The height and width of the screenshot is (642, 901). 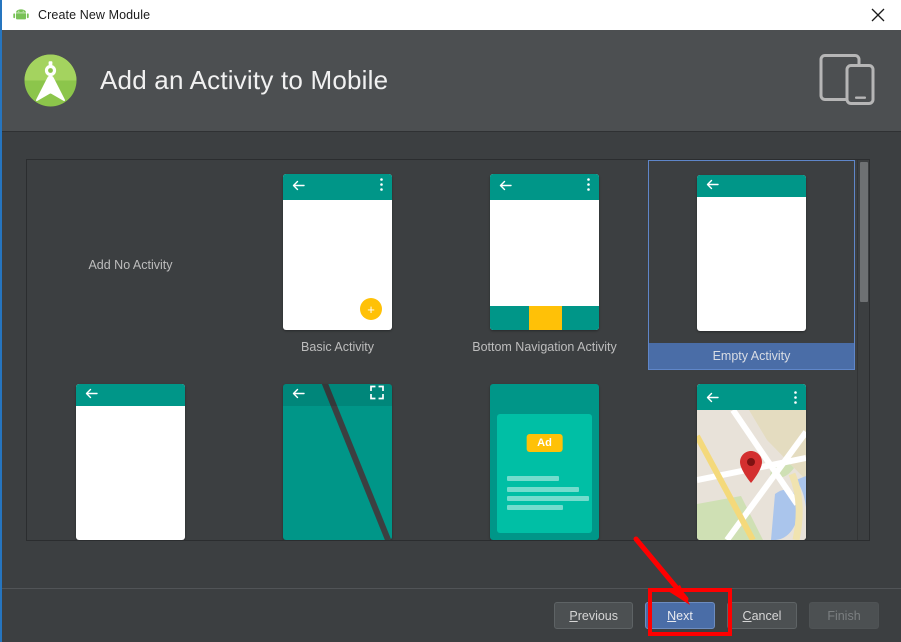 I want to click on template-label: Basic Activity, so click(x=337, y=347).